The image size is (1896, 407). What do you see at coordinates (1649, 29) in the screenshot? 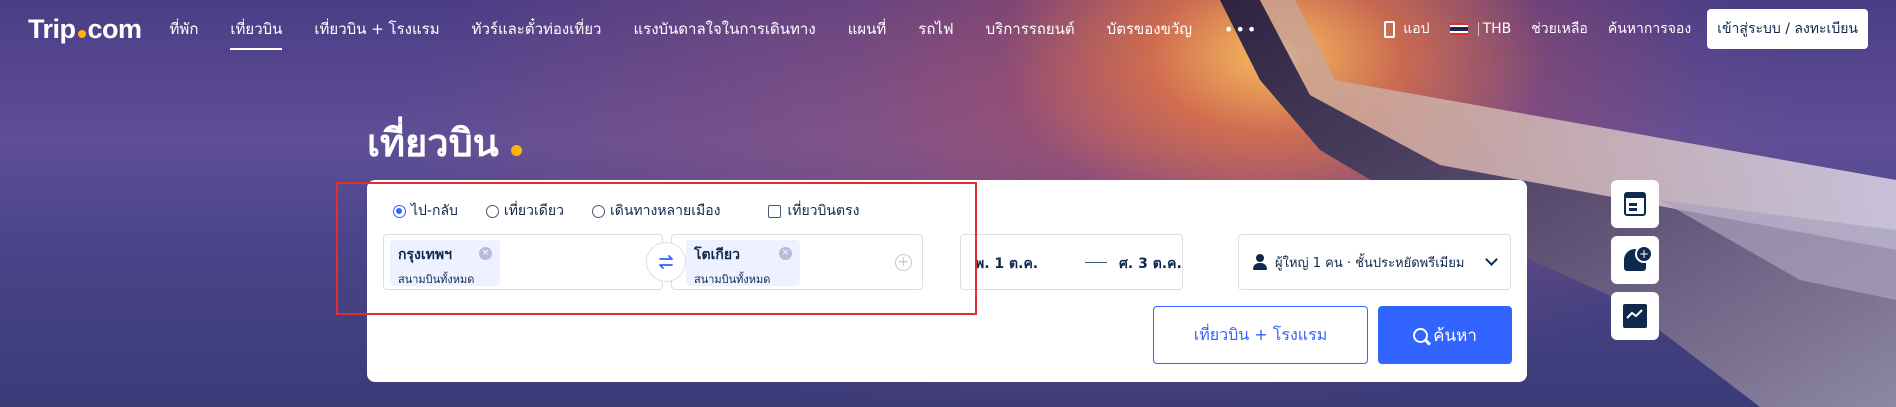
I see `find-booking-link: ค้นหาการจอง` at bounding box center [1649, 29].